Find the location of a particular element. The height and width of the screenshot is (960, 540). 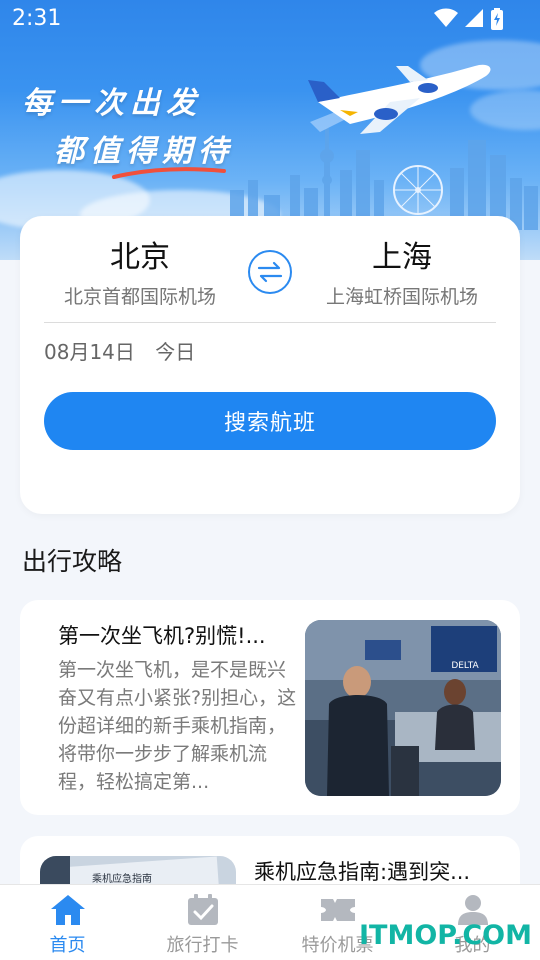

nav-travel-checkin: 旅行打卡 is located at coordinates (202, 922).